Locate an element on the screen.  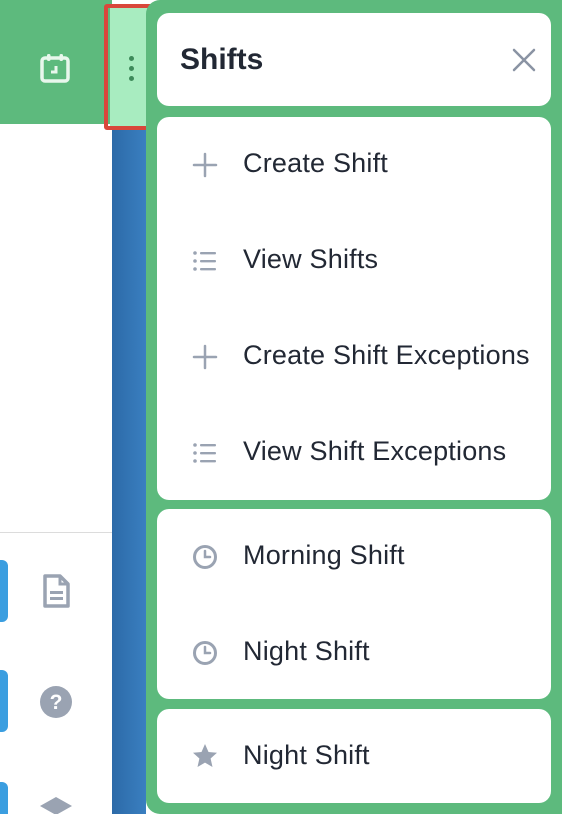
menu-item-create-shift: Create Shift is located at coordinates (354, 165).